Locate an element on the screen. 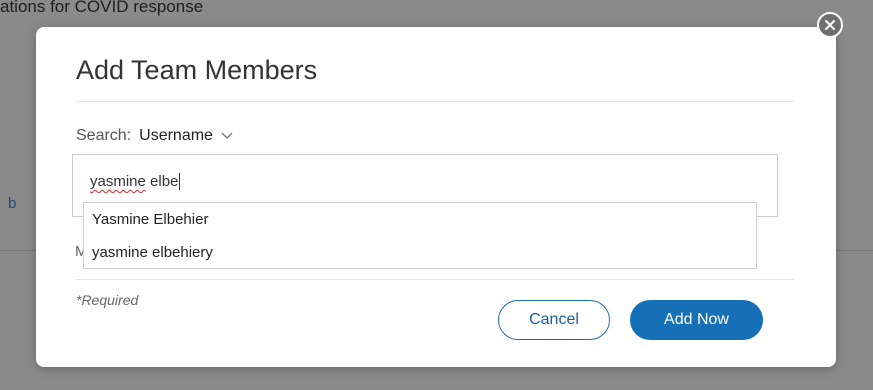 This screenshot has height=390, width=873. search-type-row: Search: Username is located at coordinates (154, 136).